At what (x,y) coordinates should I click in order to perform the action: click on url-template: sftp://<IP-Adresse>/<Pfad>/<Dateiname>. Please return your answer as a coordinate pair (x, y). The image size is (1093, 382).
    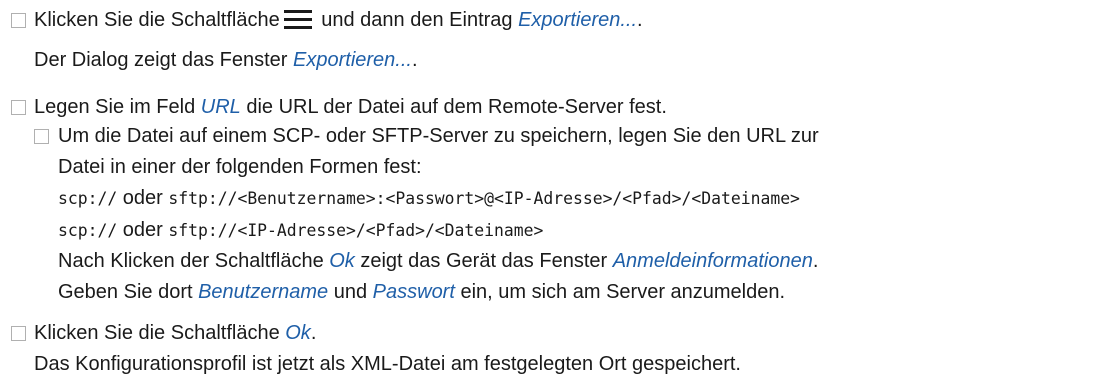
    Looking at the image, I should click on (356, 230).